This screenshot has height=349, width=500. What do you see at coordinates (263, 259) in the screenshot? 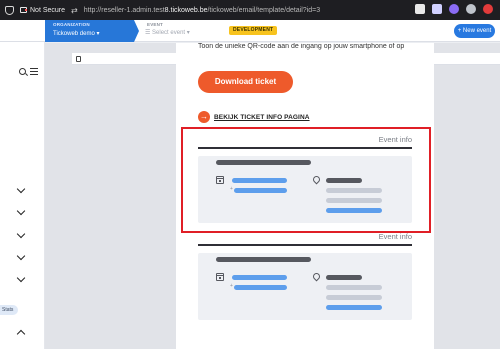
I see `placeholder-title-bar` at bounding box center [263, 259].